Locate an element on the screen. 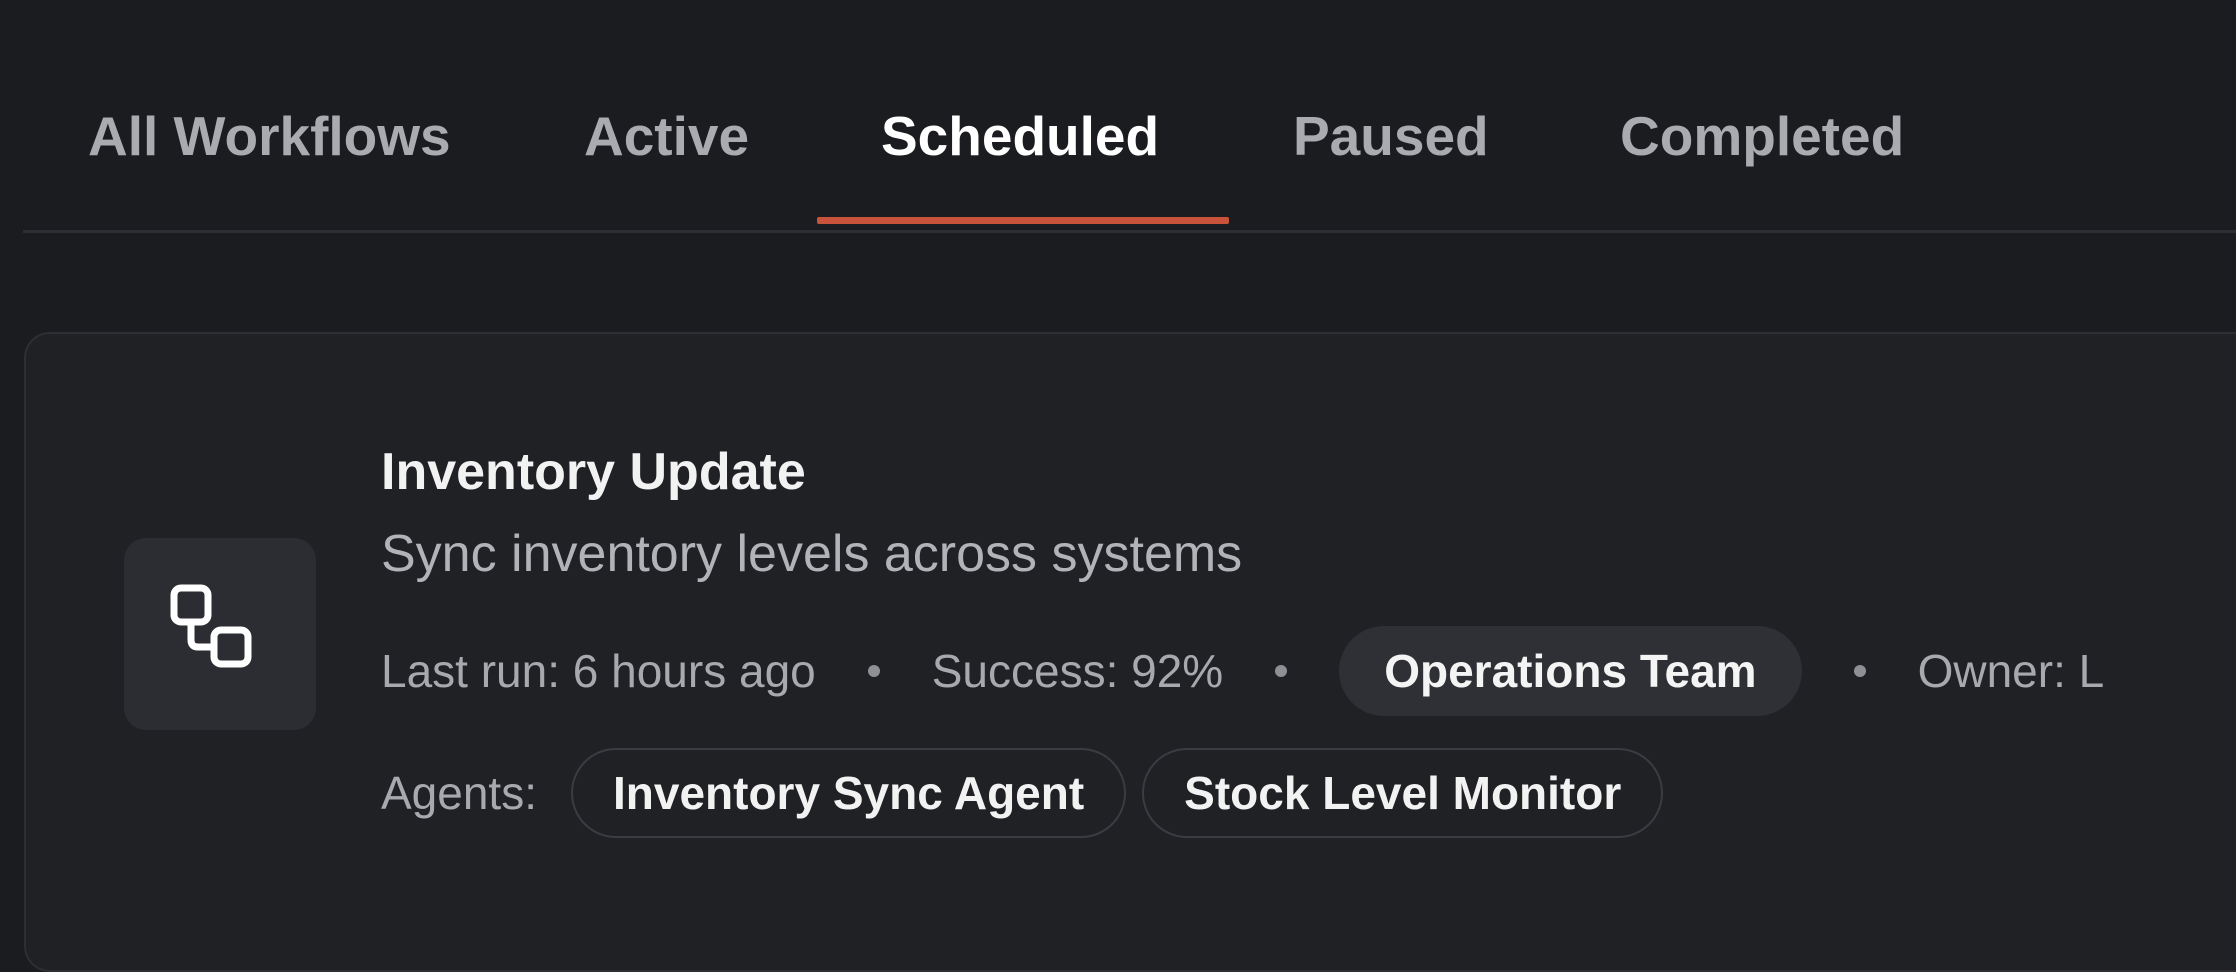 The width and height of the screenshot is (2236, 972). owner-text: Owner: L is located at coordinates (2011, 671).